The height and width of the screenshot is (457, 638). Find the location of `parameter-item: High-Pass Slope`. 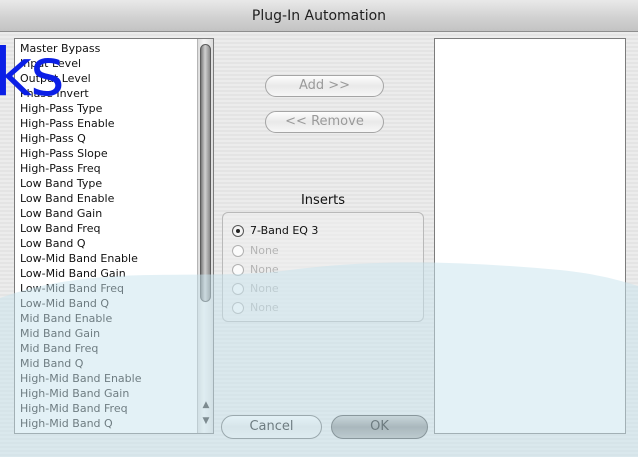

parameter-item: High-Pass Slope is located at coordinates (116, 153).